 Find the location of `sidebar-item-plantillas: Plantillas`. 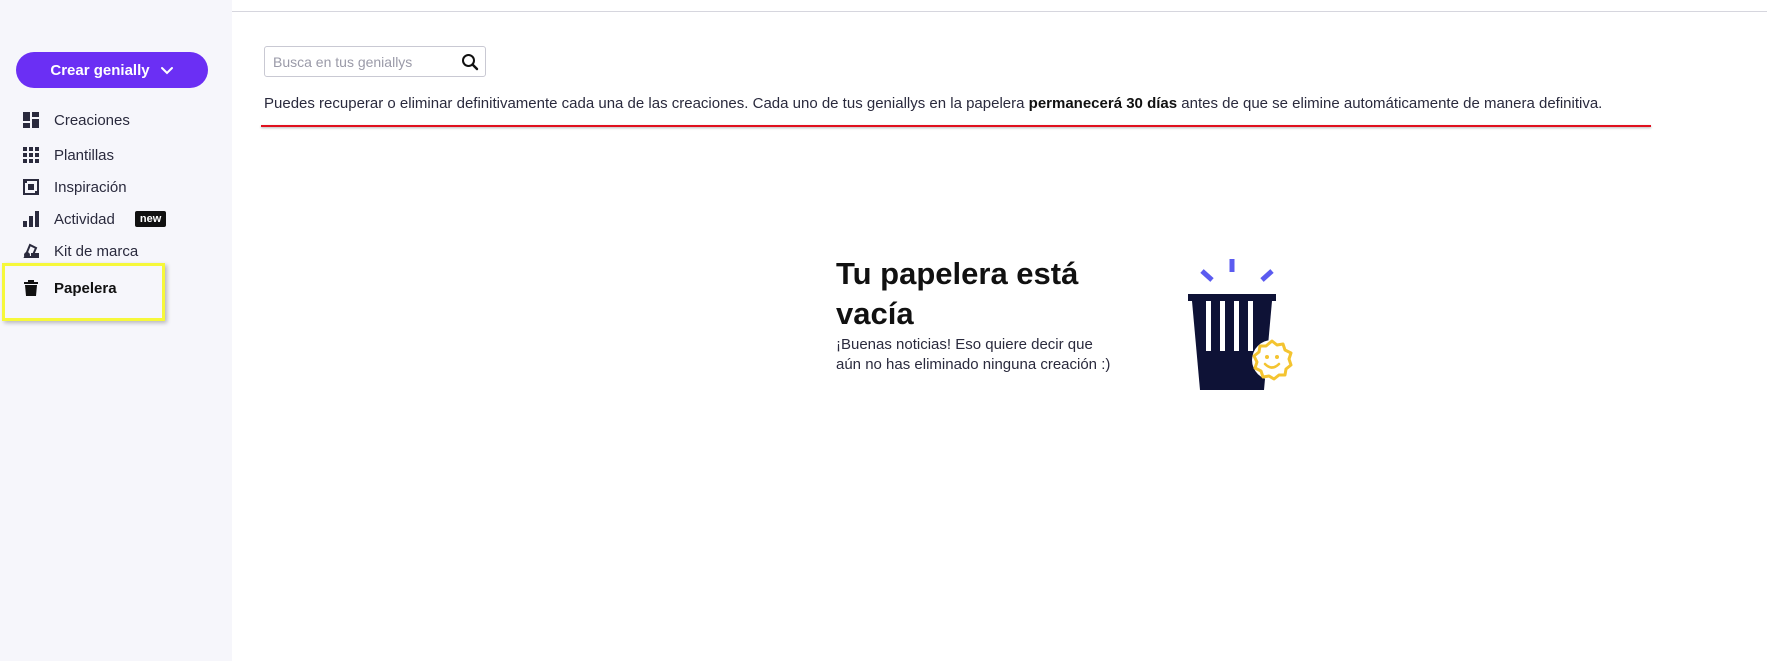

sidebar-item-plantillas: Plantillas is located at coordinates (68, 155).